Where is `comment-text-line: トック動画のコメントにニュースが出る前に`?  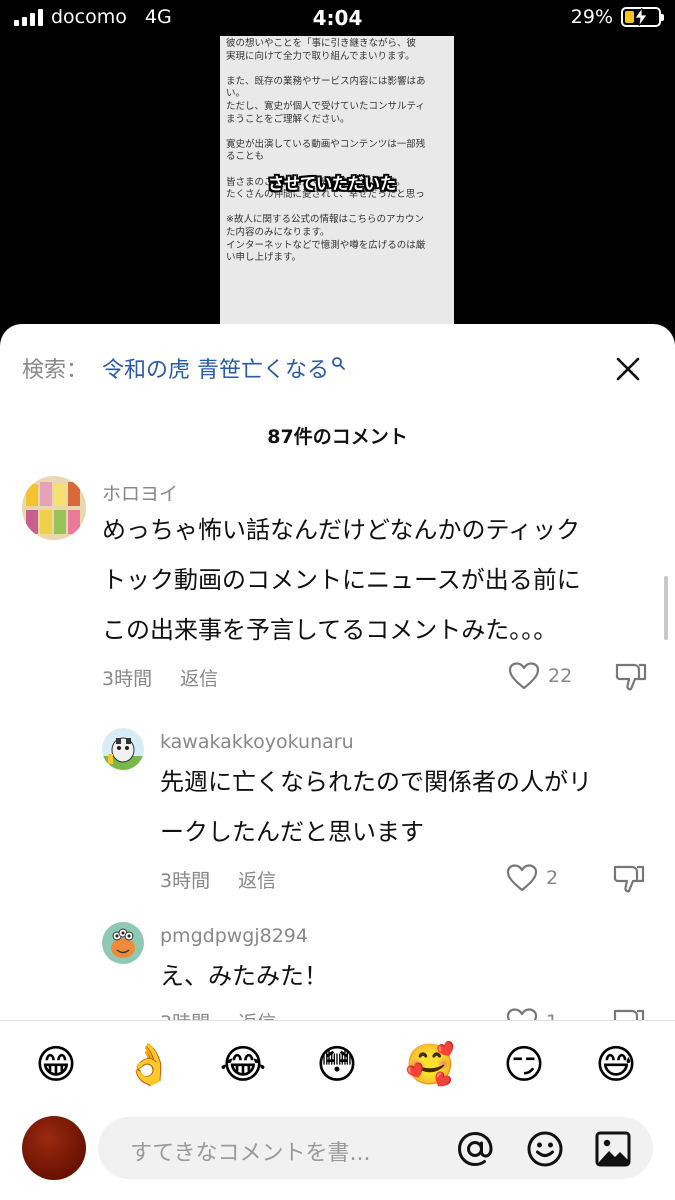 comment-text-line: トック動画のコメントにニュースが出る前に is located at coordinates (341, 580).